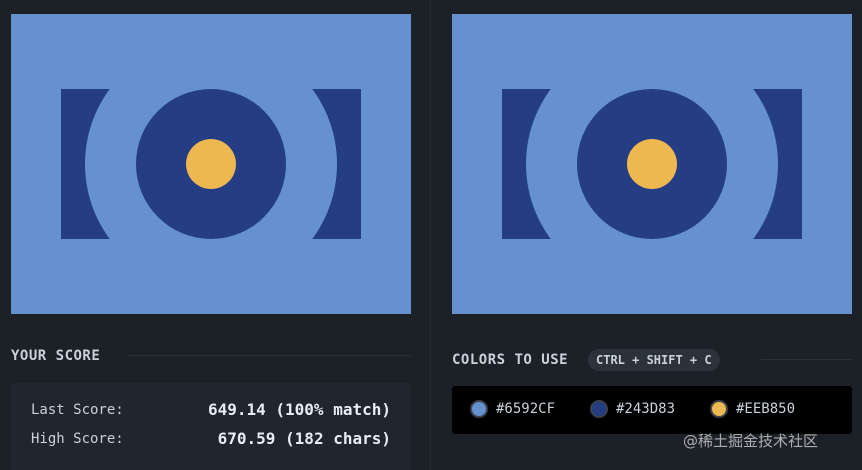 The height and width of the screenshot is (470, 862). I want to click on target-gold-circle, so click(652, 164).